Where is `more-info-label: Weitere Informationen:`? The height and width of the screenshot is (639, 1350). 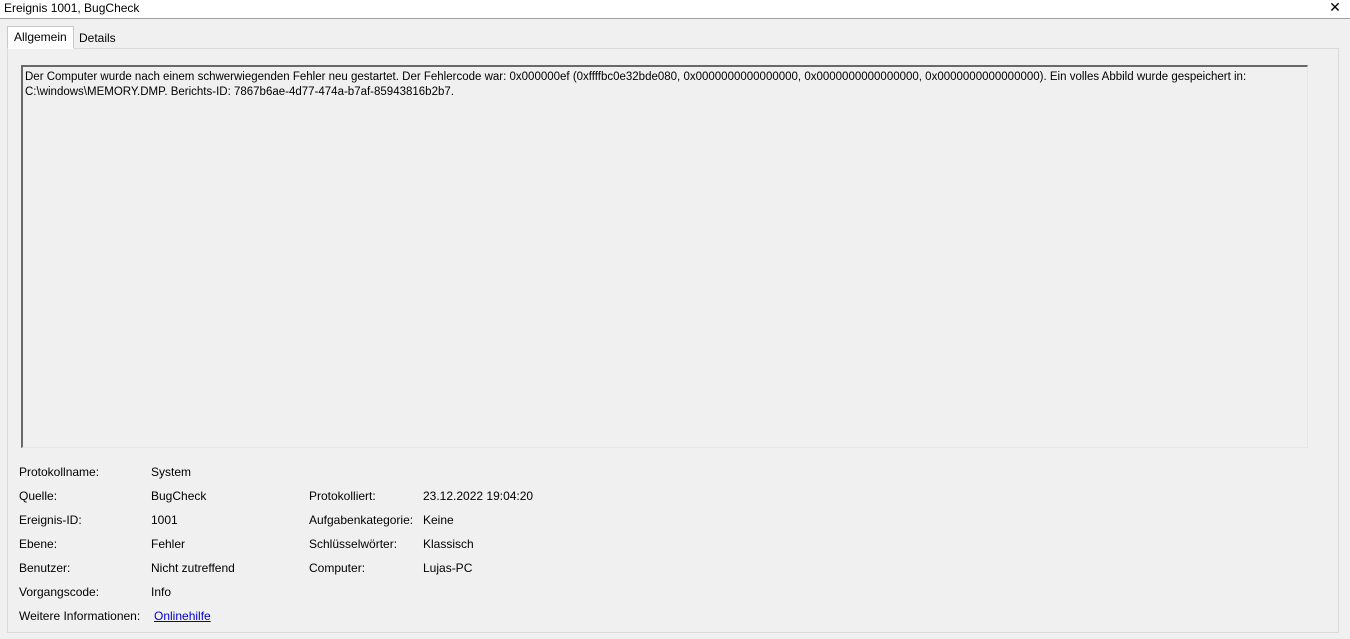
more-info-label: Weitere Informationen: is located at coordinates (80, 616).